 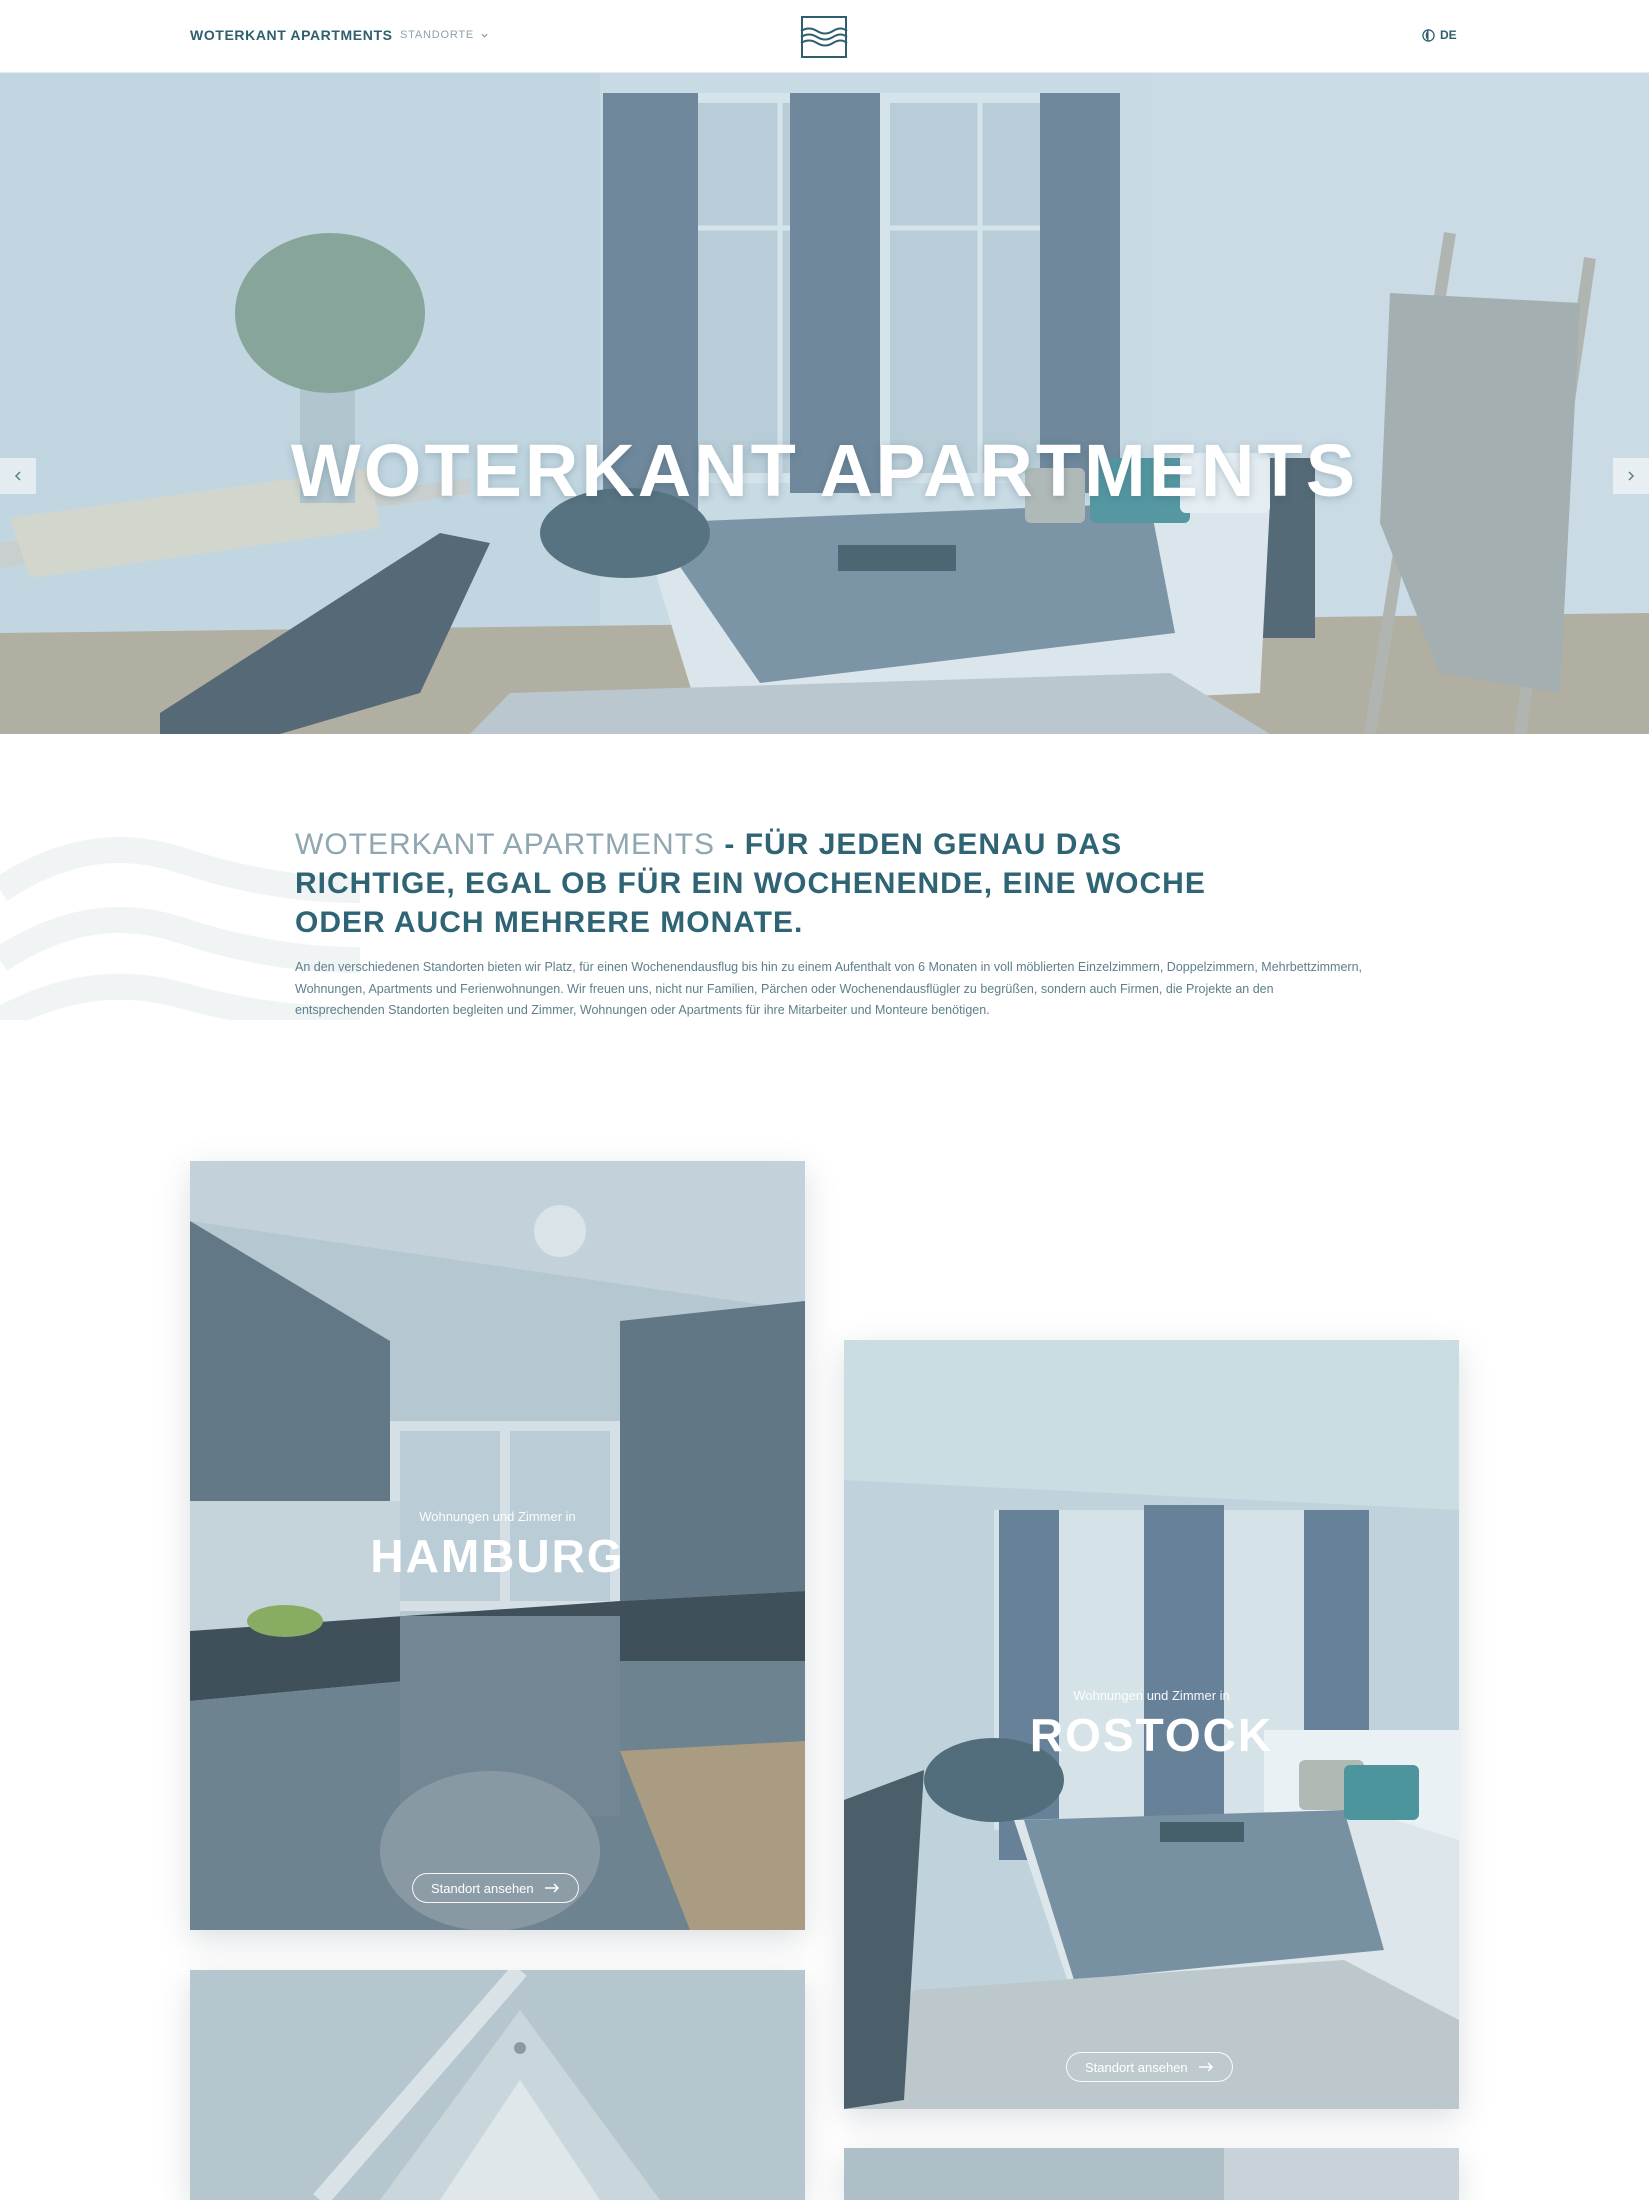 What do you see at coordinates (291, 35) in the screenshot?
I see `brand-link: WOTERKANT APARTMENTS` at bounding box center [291, 35].